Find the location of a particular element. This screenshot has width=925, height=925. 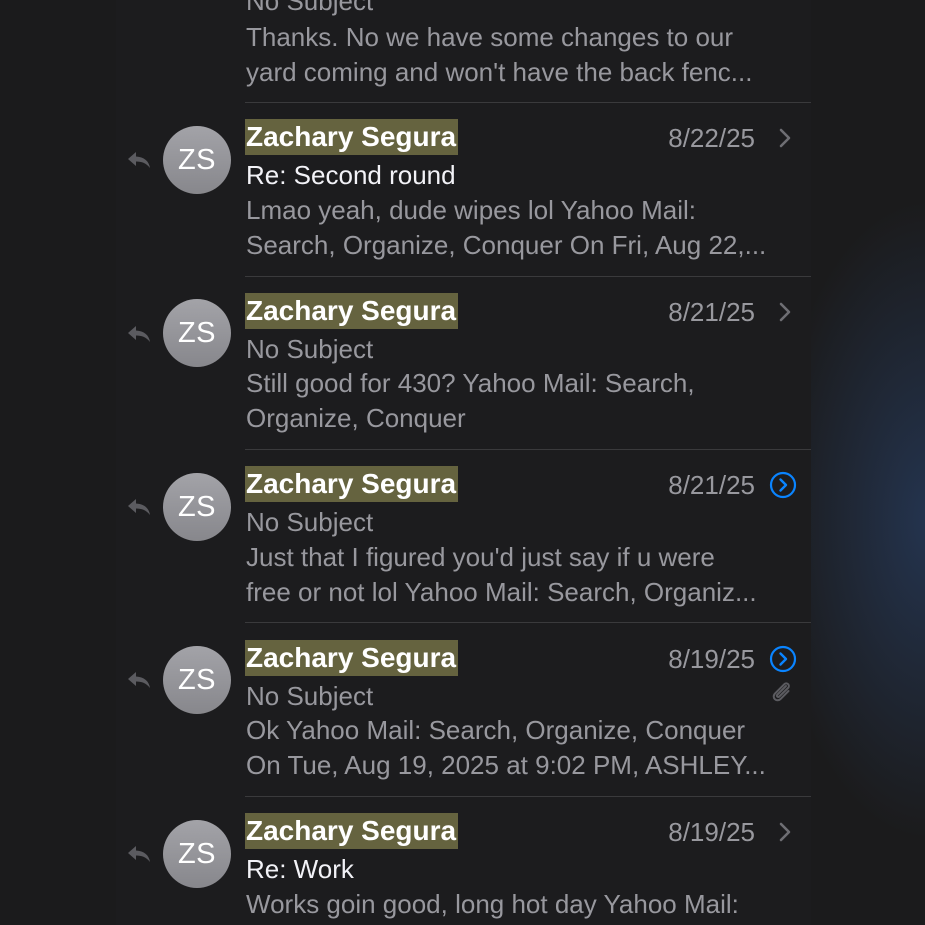

preview-line: Thanks. No we have some changes to our is located at coordinates (490, 37).